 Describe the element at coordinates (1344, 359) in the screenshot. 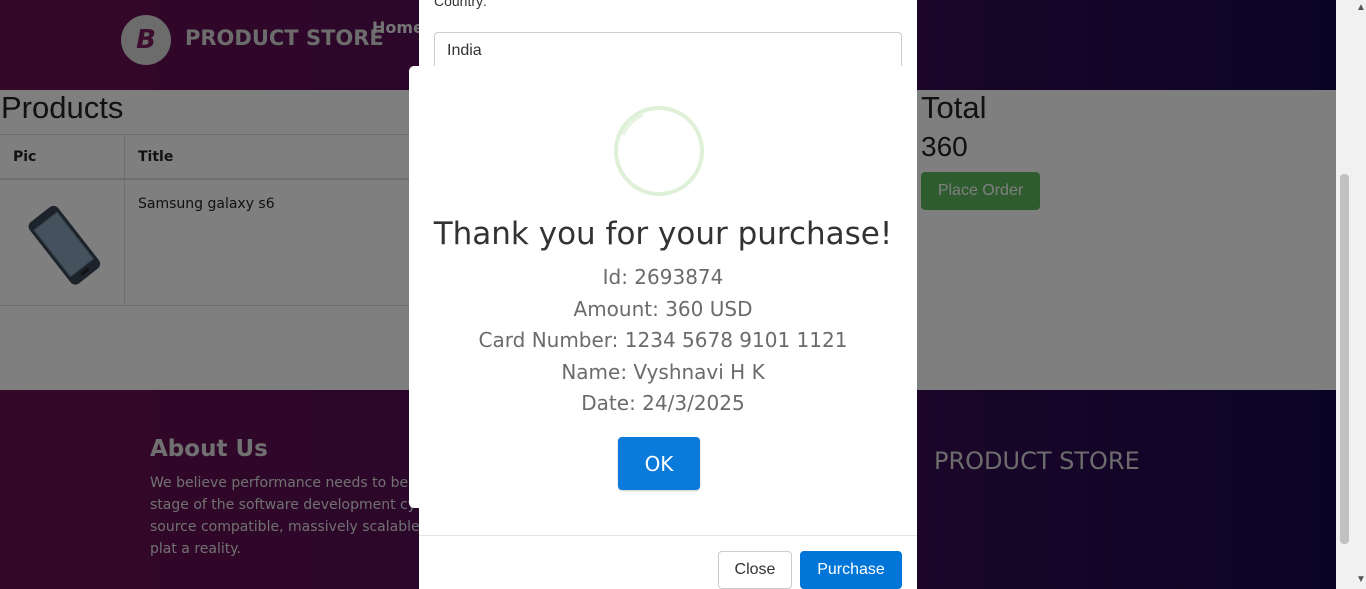

I see `scrollbar-thumb` at that location.